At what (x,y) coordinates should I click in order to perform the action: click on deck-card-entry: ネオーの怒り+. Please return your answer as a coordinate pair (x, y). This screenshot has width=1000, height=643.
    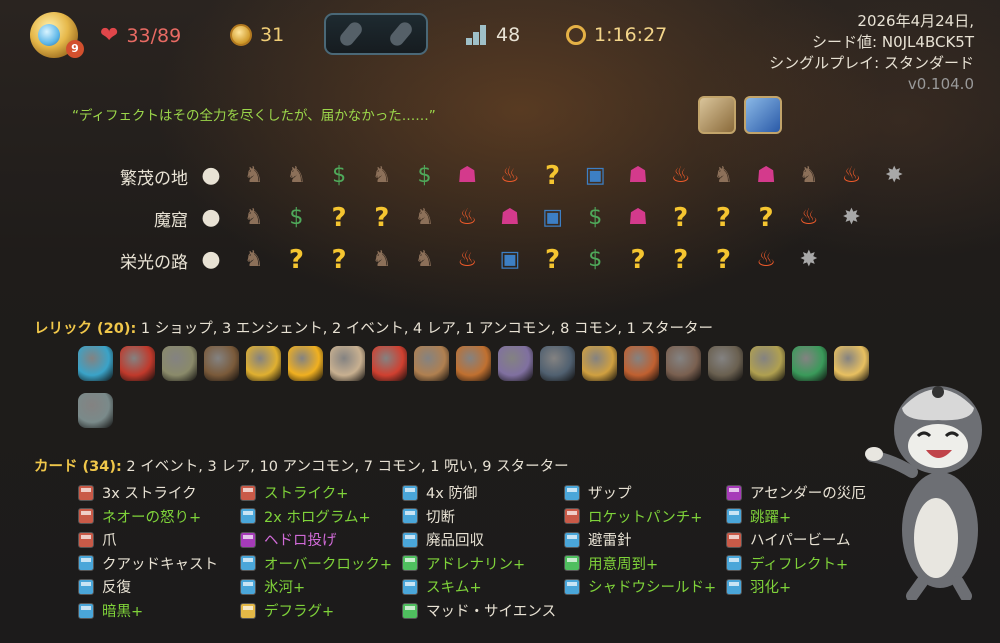
    Looking at the image, I should click on (139, 516).